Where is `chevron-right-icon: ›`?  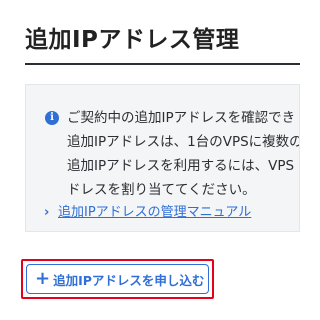 chevron-right-icon: › is located at coordinates (47, 212).